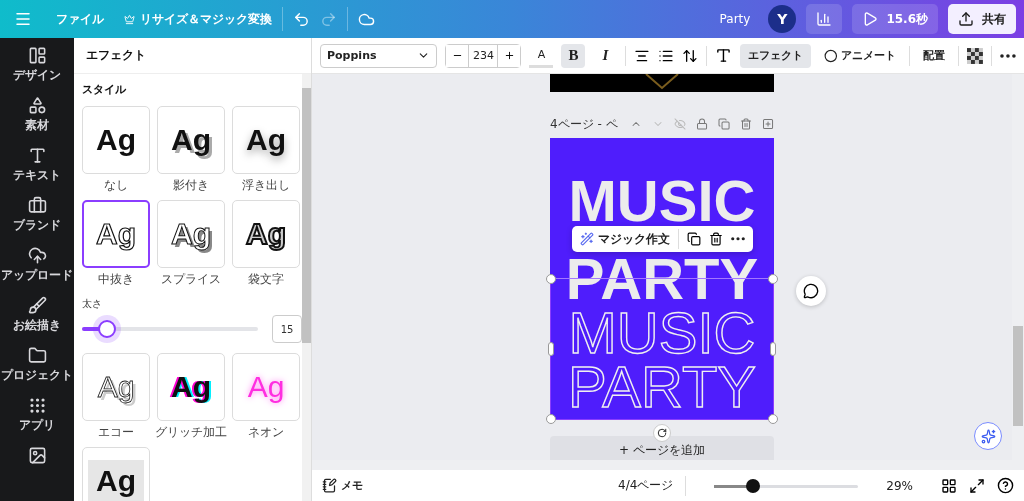 This screenshot has height=501, width=1024. I want to click on play-icon, so click(870, 19).